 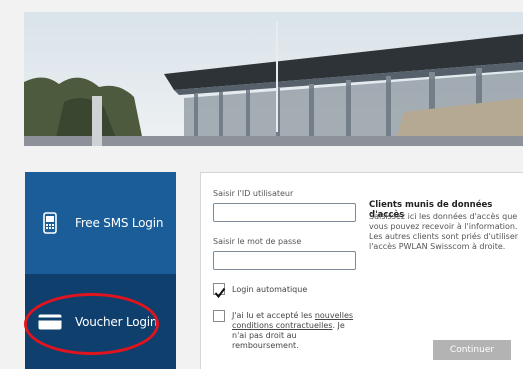 I want to click on password-input, so click(x=284, y=260).